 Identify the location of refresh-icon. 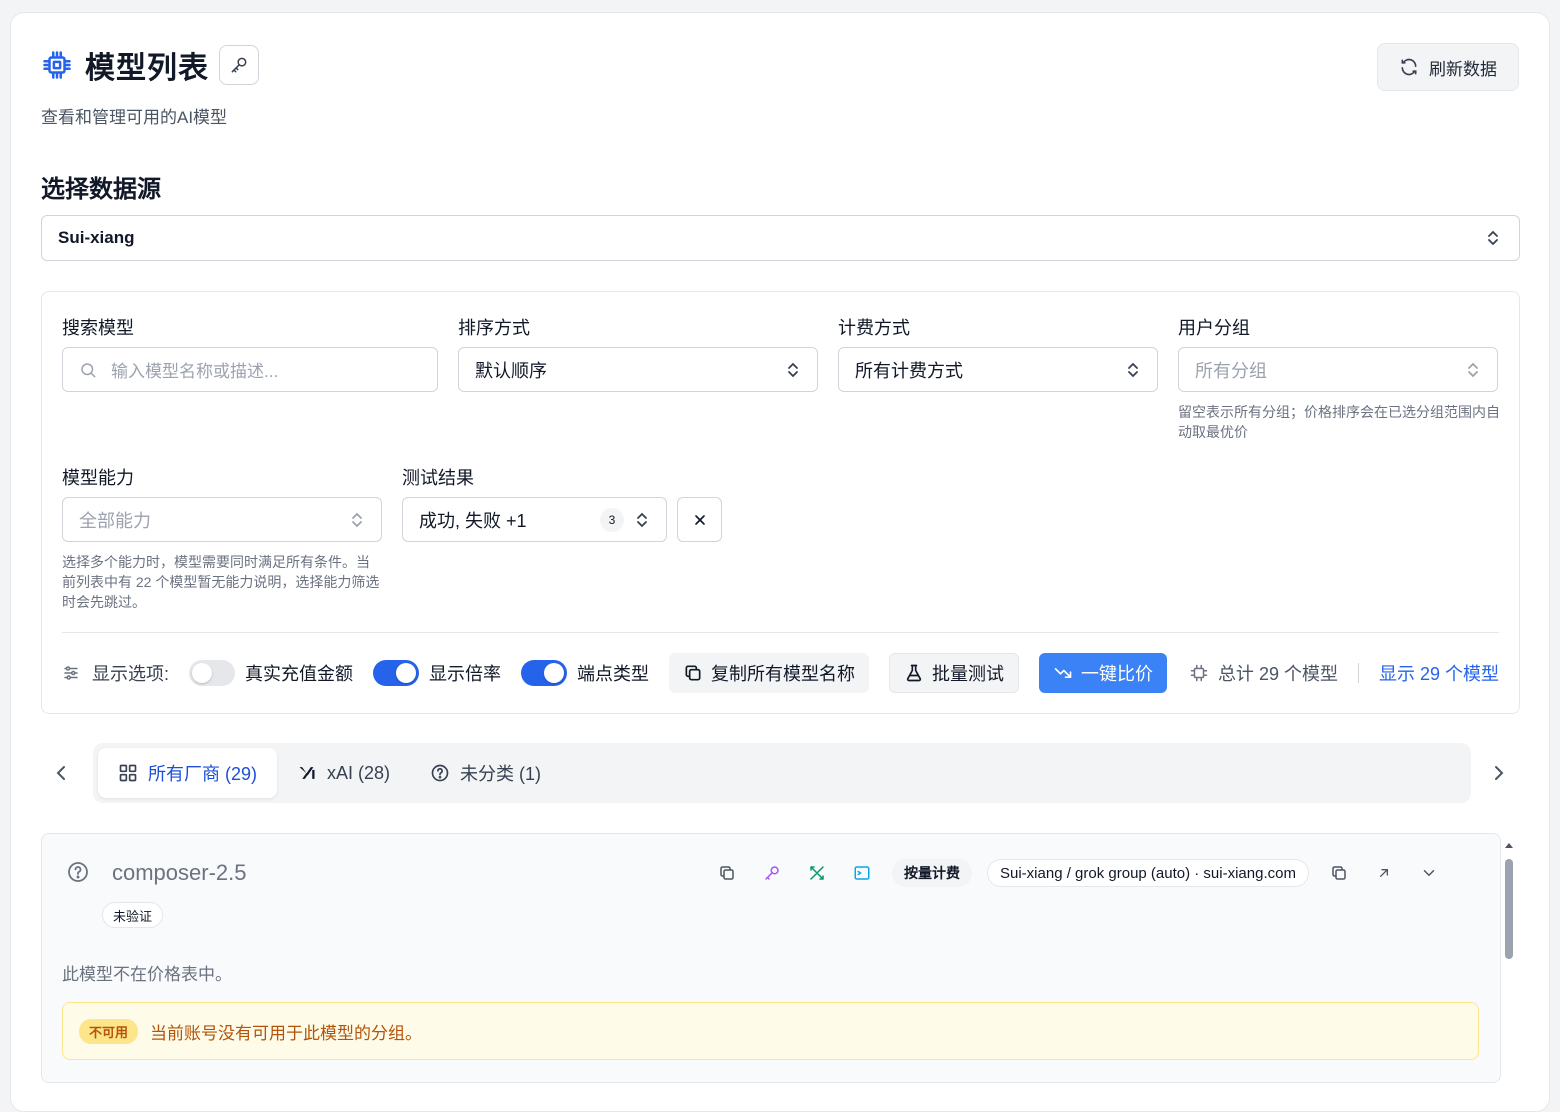
(1409, 67).